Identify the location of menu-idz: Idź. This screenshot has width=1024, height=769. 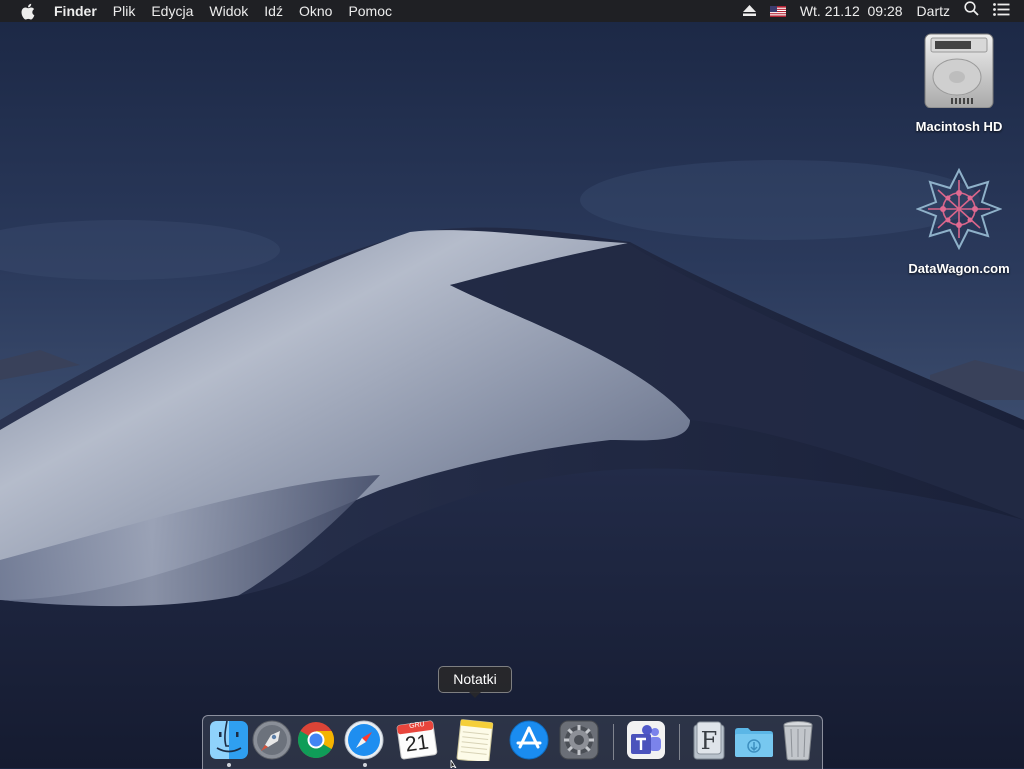
(273, 11).